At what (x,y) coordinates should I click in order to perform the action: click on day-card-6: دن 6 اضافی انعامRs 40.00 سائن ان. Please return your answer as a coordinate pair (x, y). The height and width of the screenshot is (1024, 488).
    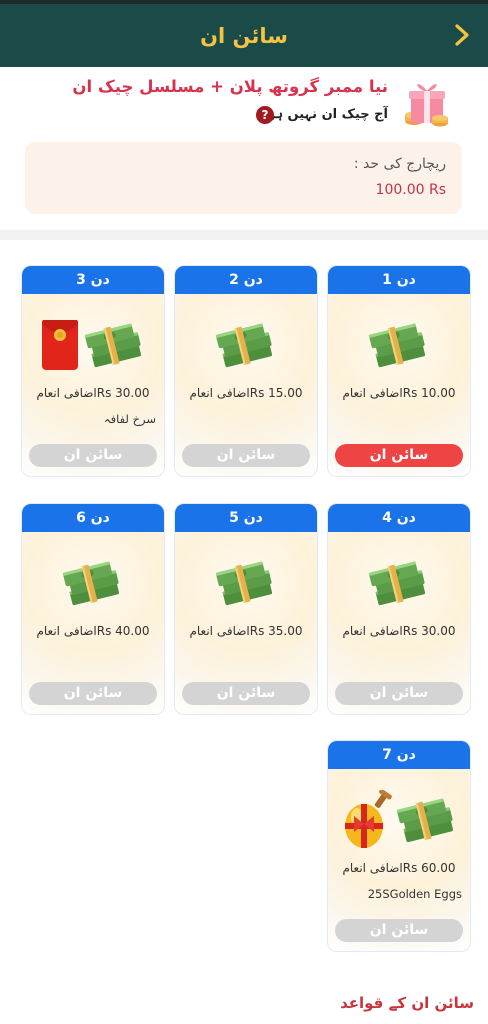
    Looking at the image, I should click on (93, 609).